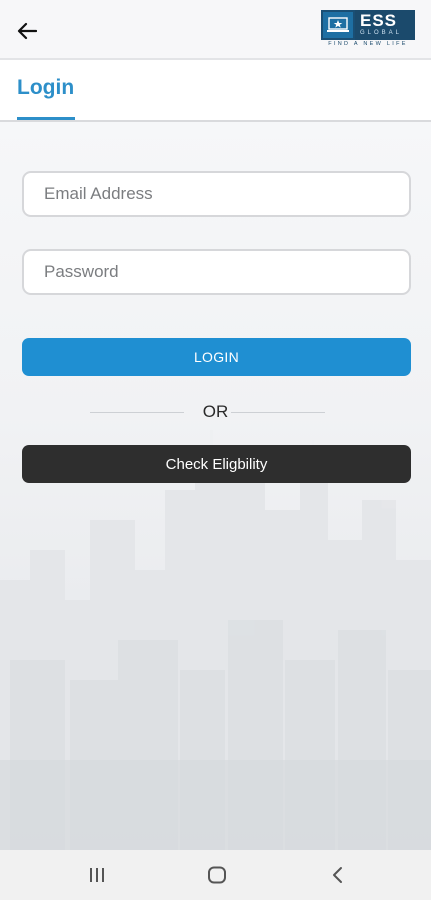  I want to click on logo-emblem-icon, so click(338, 25).